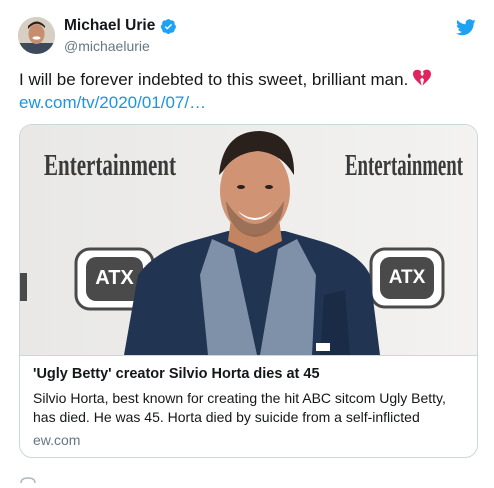 The width and height of the screenshot is (494, 488). Describe the element at coordinates (404, 164) in the screenshot. I see `backdrop-logo-right: Entertainment` at that location.